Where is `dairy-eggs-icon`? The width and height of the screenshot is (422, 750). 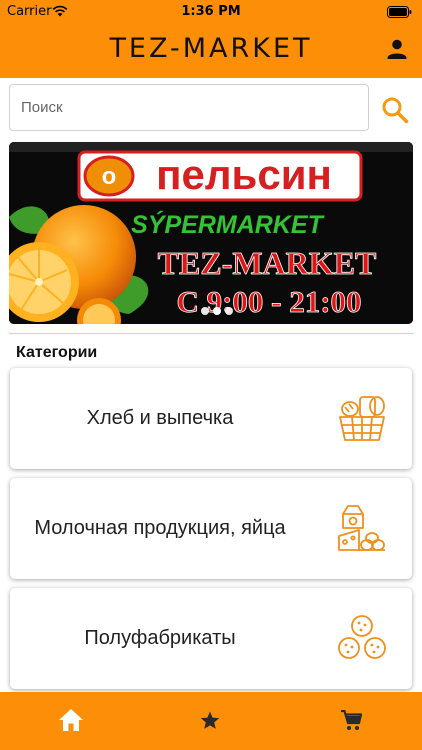 dairy-eggs-icon is located at coordinates (361, 528).